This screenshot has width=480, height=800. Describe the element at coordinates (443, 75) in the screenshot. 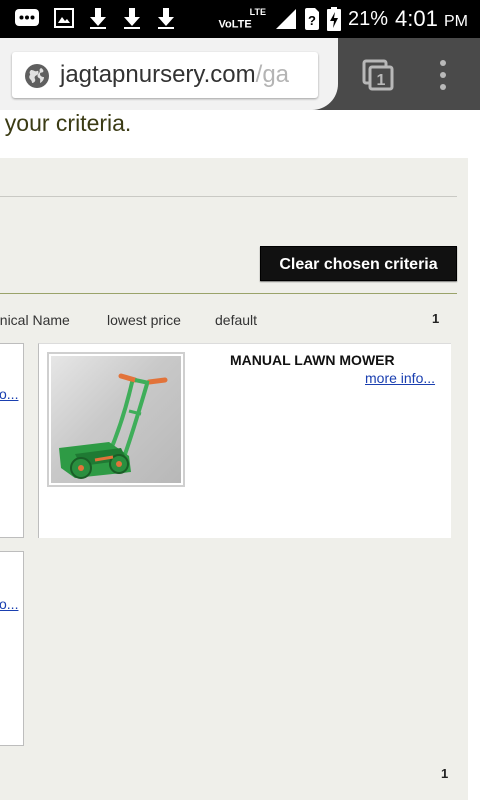

I see `overflow-menu-icon` at that location.